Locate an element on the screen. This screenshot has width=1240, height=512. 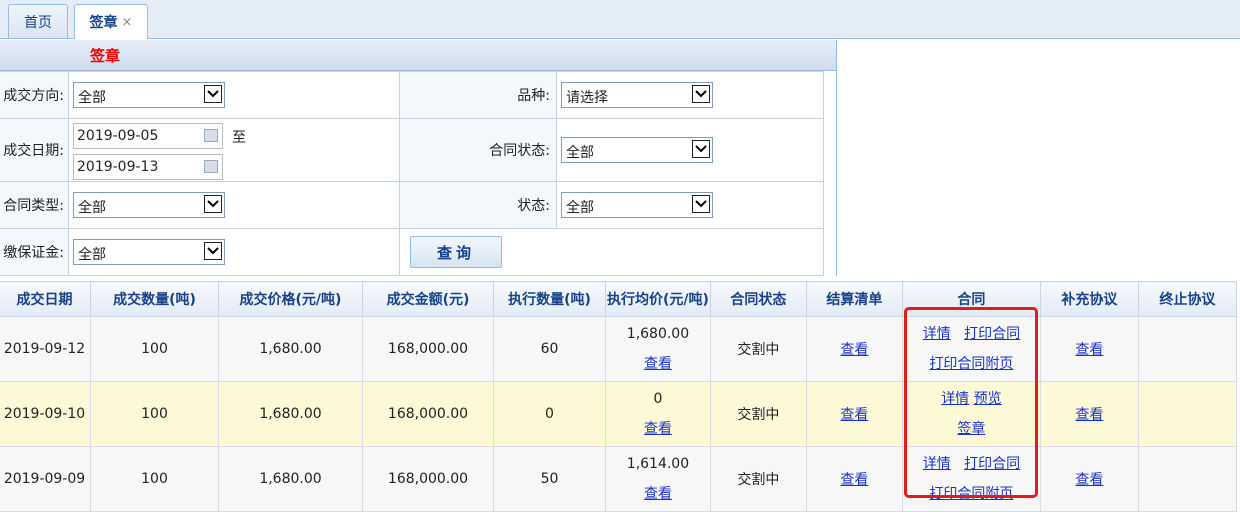
variety-select: 请选择 is located at coordinates (637, 95).